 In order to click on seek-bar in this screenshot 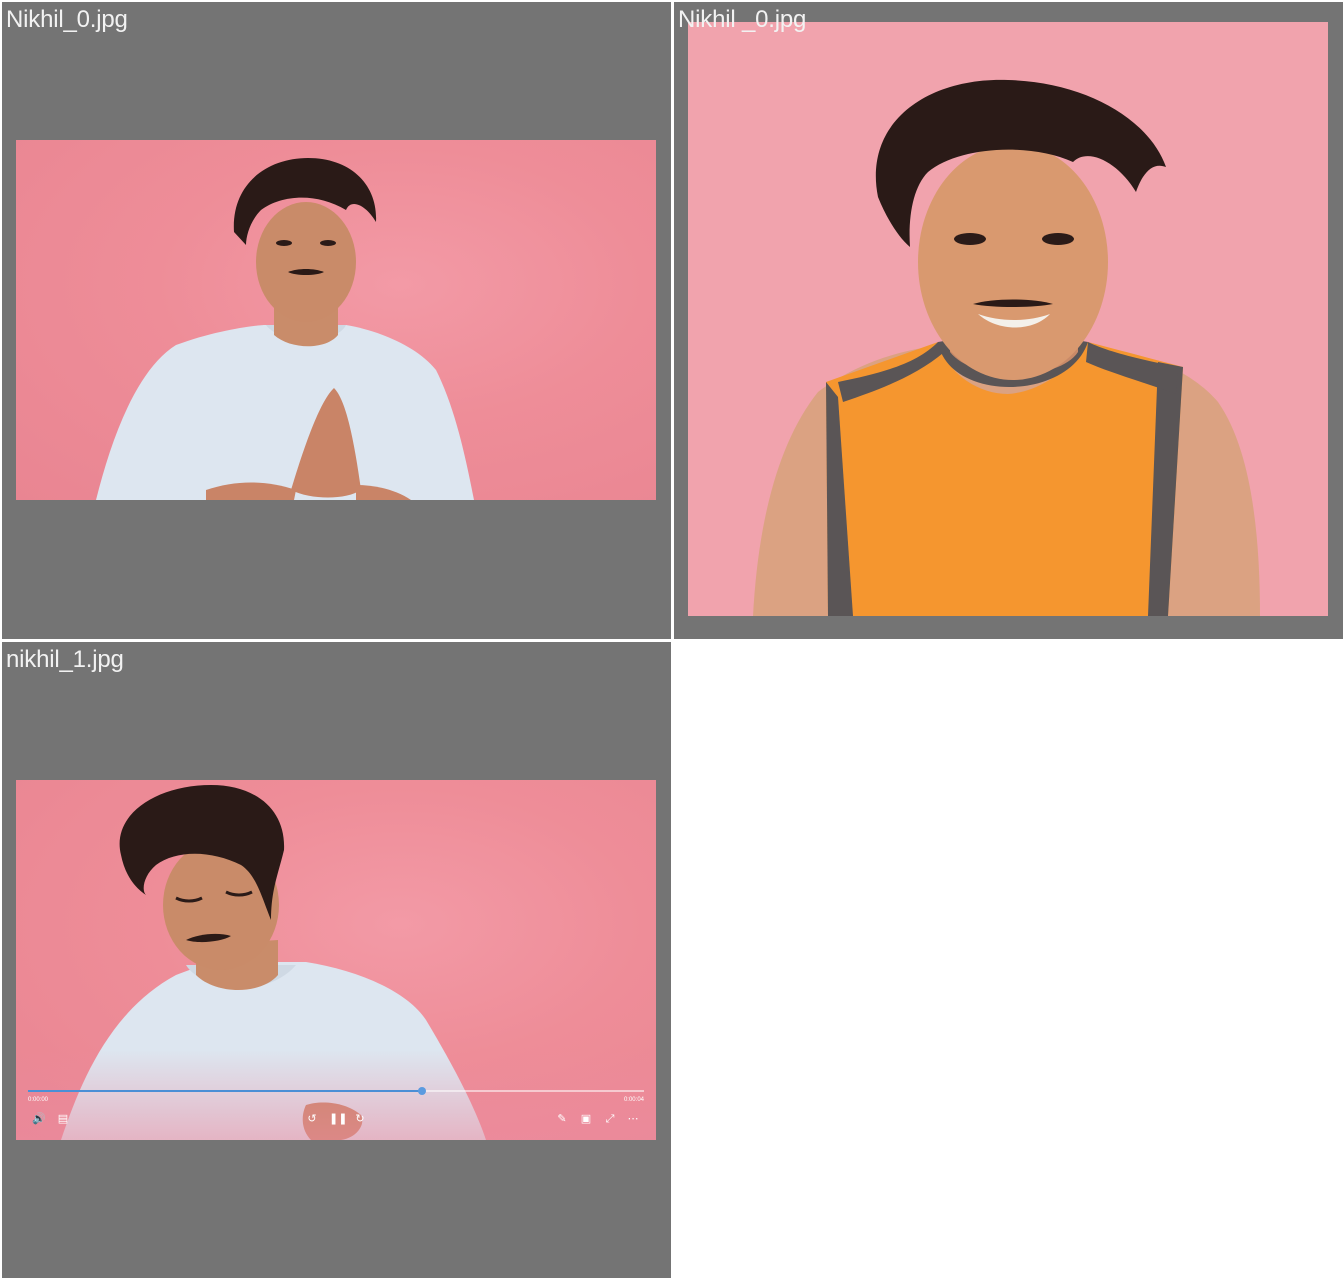, I will do `click(336, 1091)`.